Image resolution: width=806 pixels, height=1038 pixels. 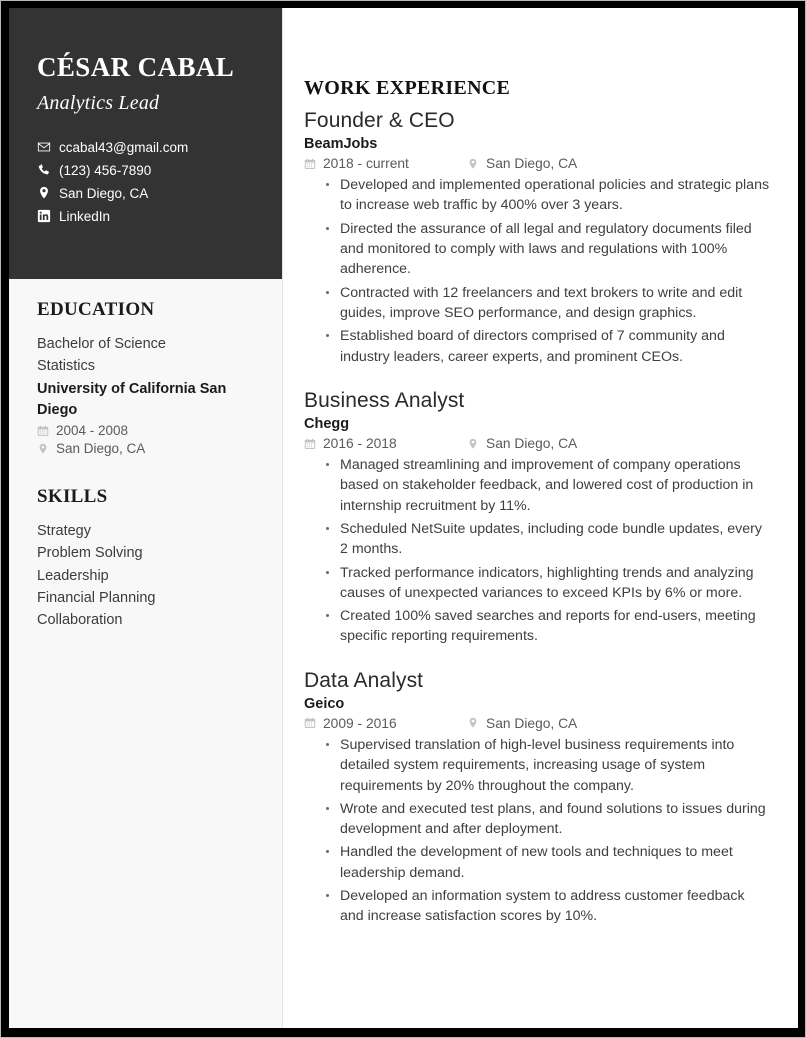 I want to click on education-school: University of California San Diego, so click(x=132, y=399).